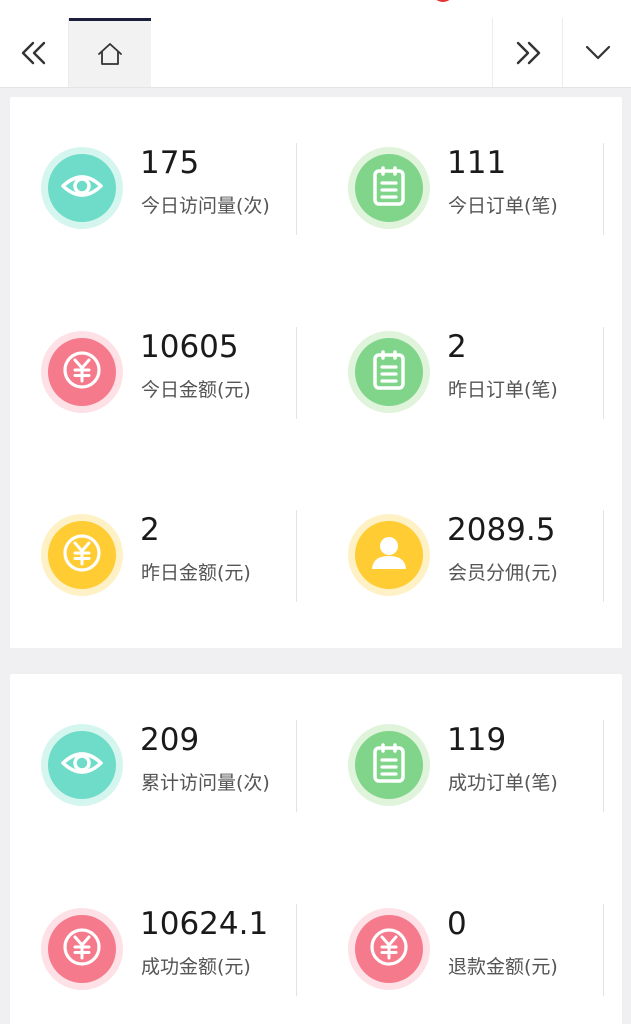  What do you see at coordinates (157, 950) in the screenshot?
I see `stat-successful-amount: 10624.1 成功金额(元)` at bounding box center [157, 950].